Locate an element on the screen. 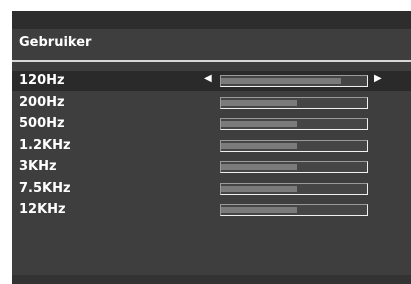 This screenshot has height=284, width=411. band-label: 120Hz is located at coordinates (42, 80).